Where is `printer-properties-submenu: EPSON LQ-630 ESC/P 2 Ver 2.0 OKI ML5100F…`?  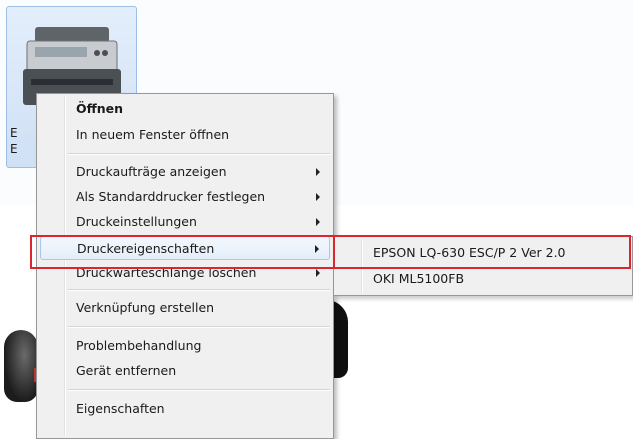
printer-properties-submenu: EPSON LQ-630 ESC/P 2 Ver 2.0 OKI ML5100F… is located at coordinates (483, 266).